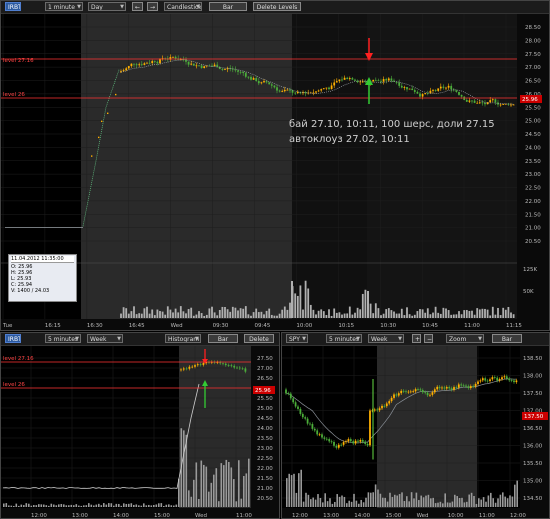  I want to click on time-tick-label: 11:15, so click(514, 326).